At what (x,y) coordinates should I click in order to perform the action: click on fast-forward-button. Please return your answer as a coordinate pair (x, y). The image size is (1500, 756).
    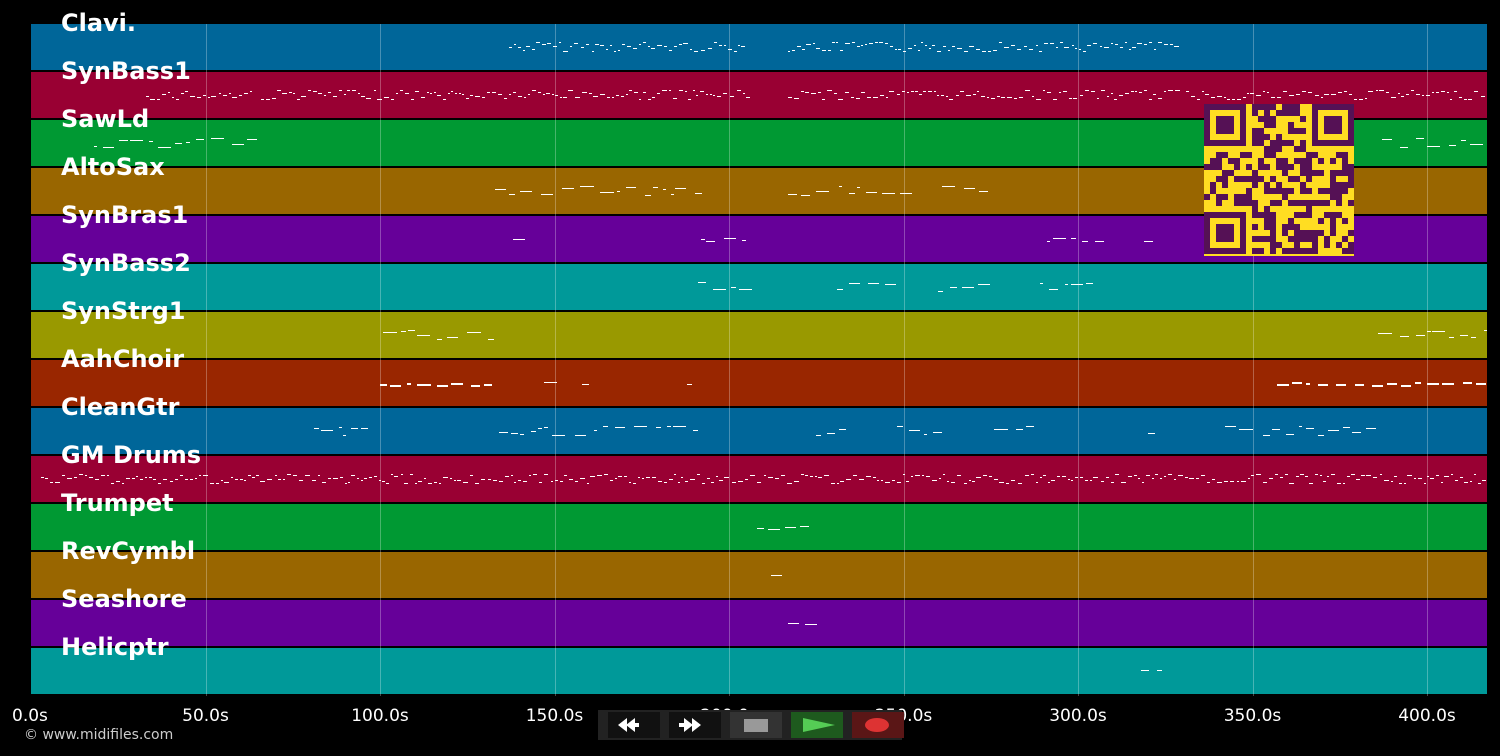
    Looking at the image, I should click on (695, 725).